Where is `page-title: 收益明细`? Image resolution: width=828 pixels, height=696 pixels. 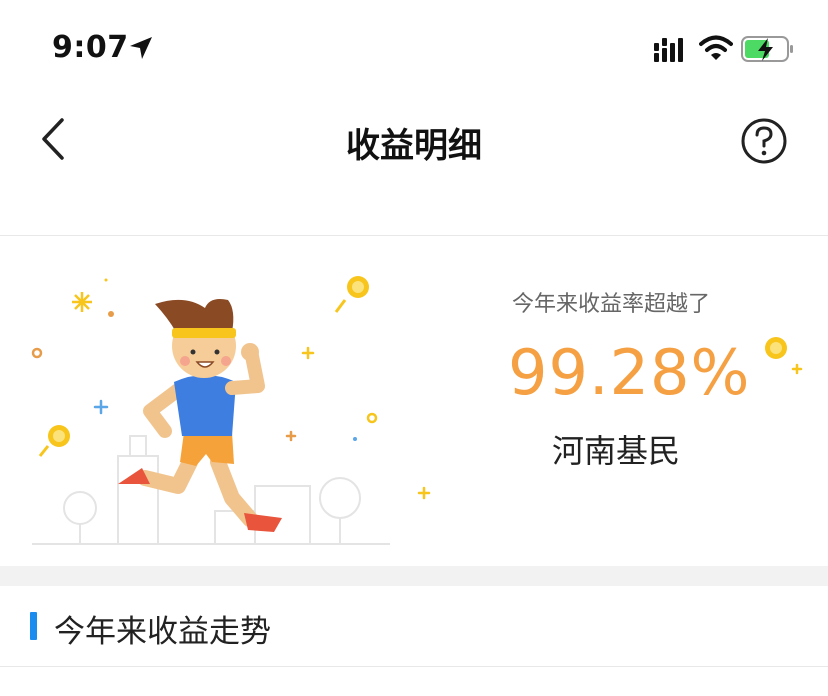 page-title: 收益明细 is located at coordinates (414, 146).